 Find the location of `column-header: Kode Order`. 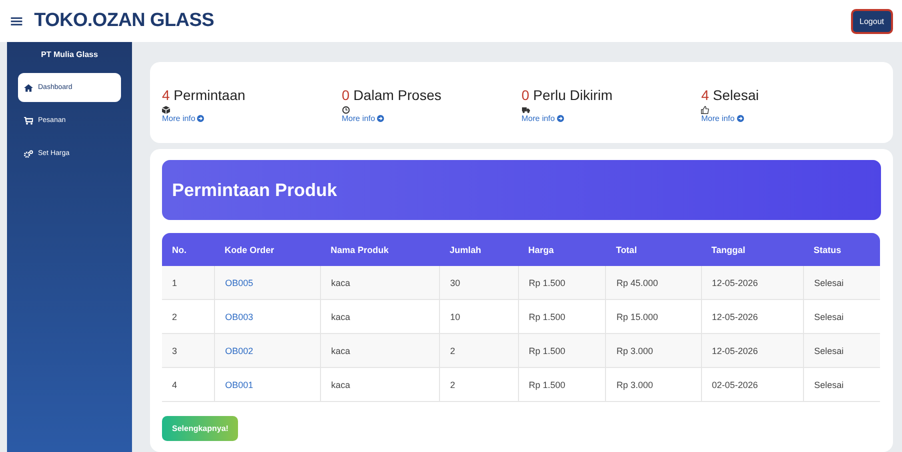

column-header: Kode Order is located at coordinates (267, 249).